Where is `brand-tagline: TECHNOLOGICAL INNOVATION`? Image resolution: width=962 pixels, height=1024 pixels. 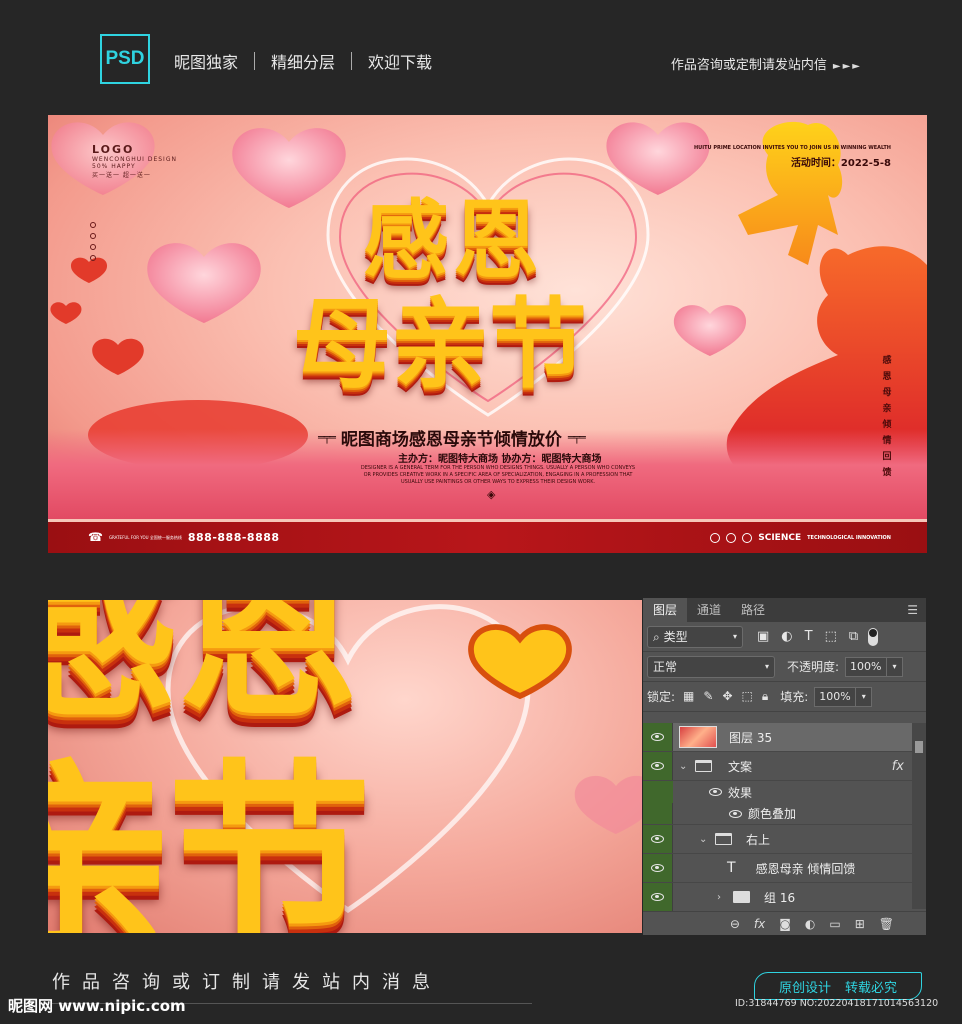 brand-tagline: TECHNOLOGICAL INNOVATION is located at coordinates (849, 538).